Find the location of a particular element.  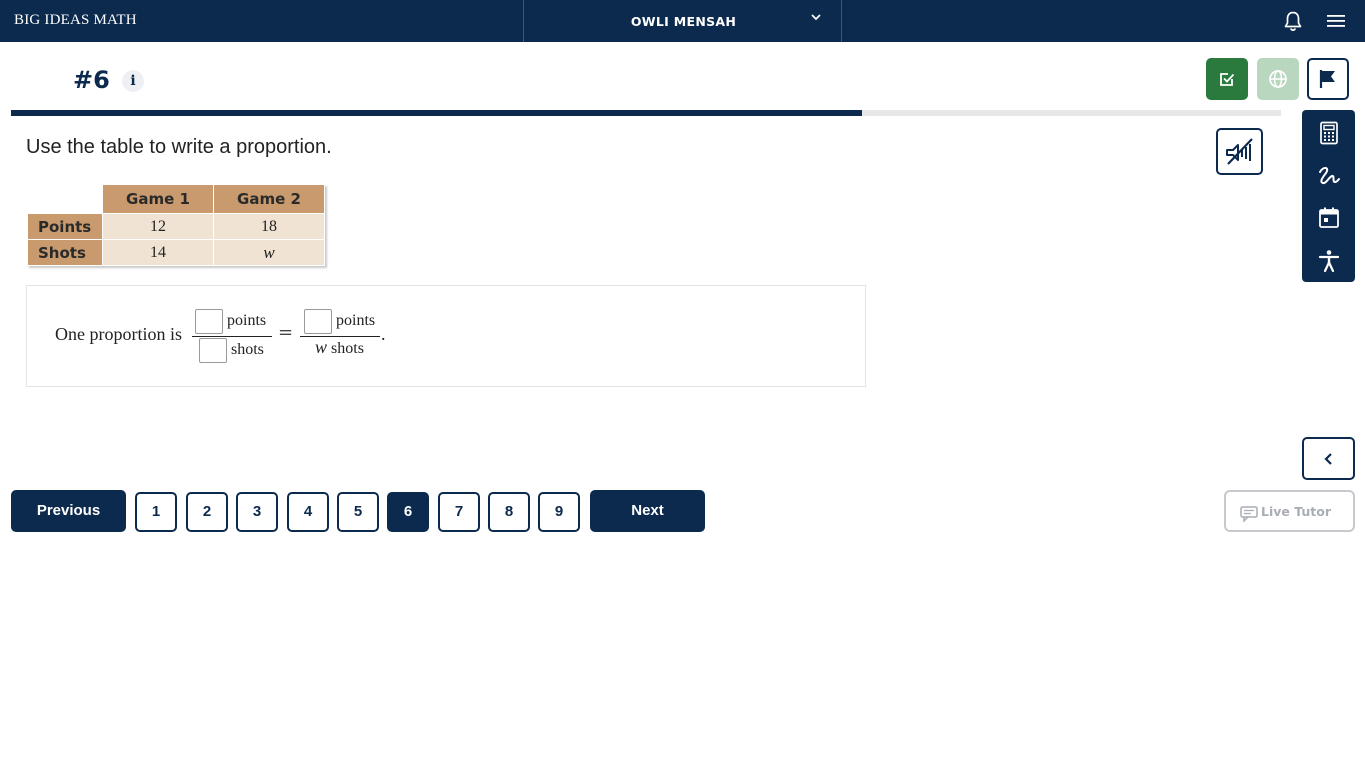

page-button-4: 4 is located at coordinates (308, 512).